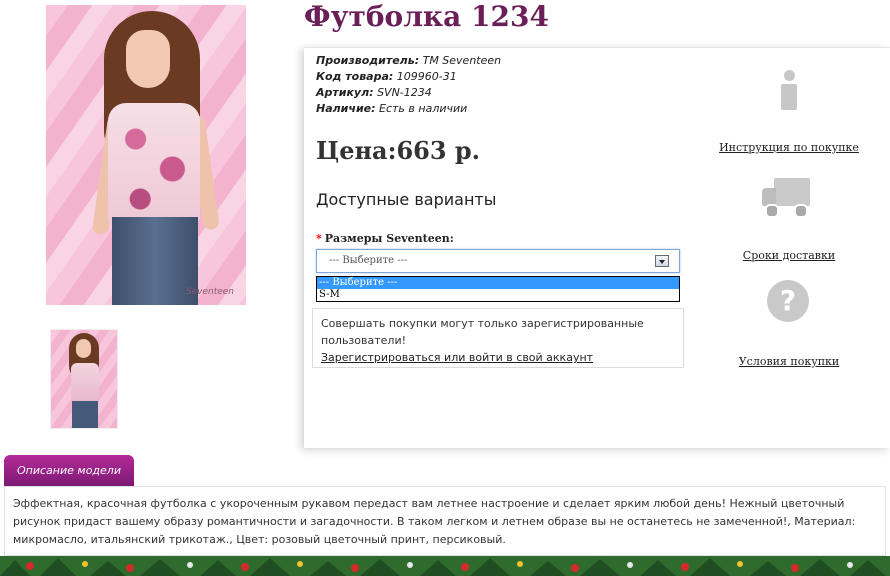 The width and height of the screenshot is (890, 576). I want to click on spec-value: TM Seventeen, so click(462, 60).